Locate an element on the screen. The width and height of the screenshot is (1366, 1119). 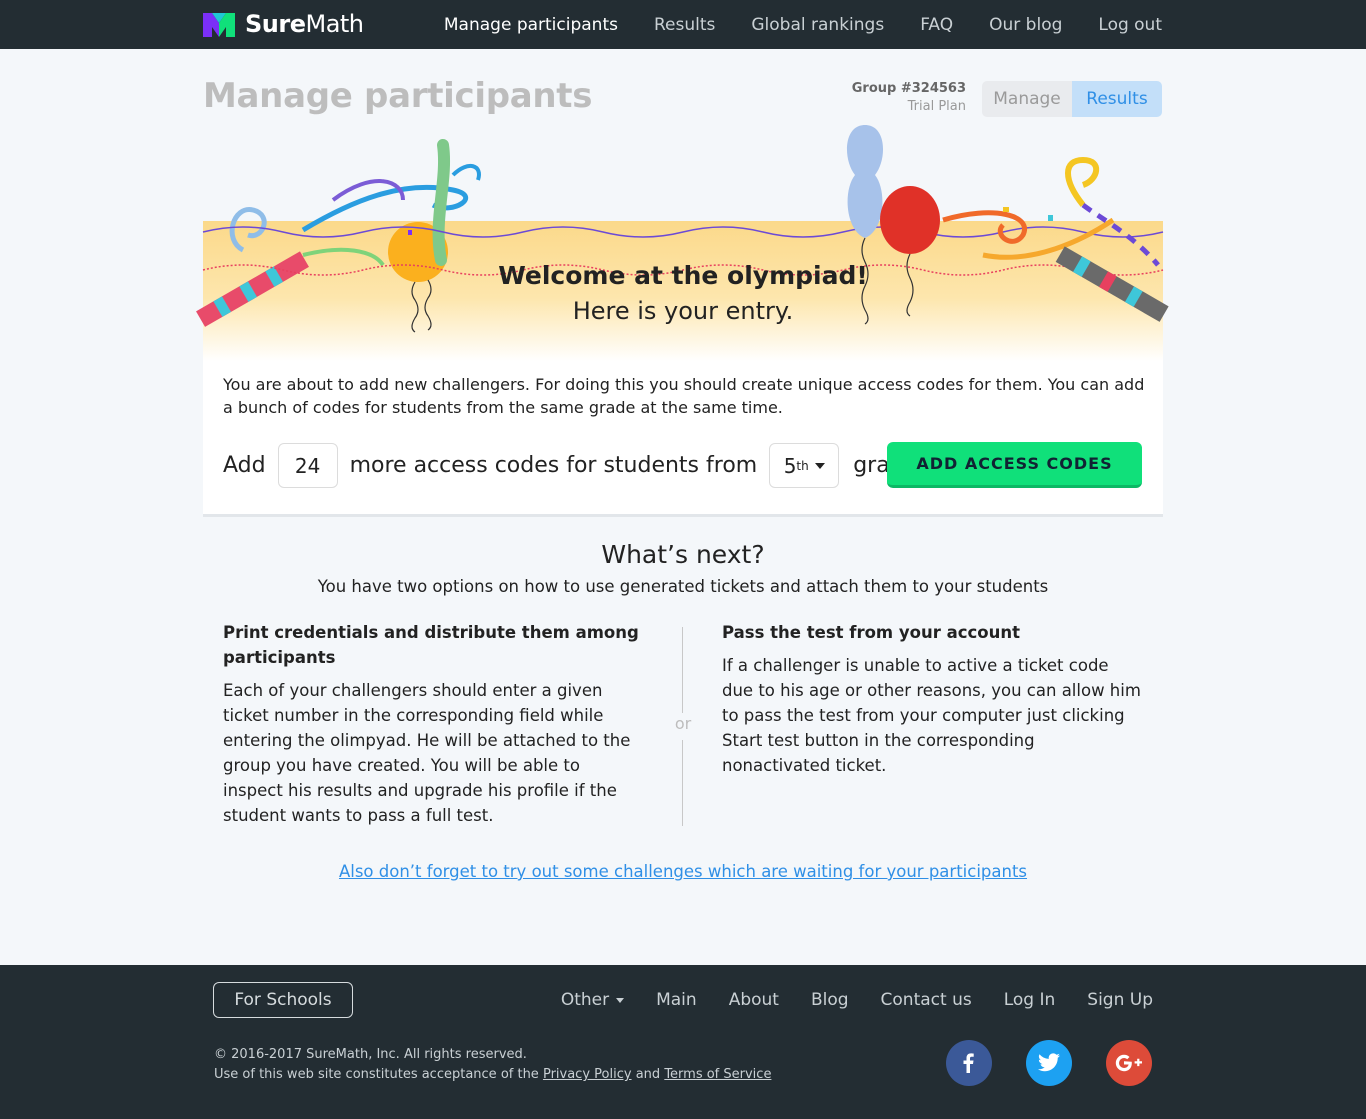
footer-about: About is located at coordinates (754, 1000).